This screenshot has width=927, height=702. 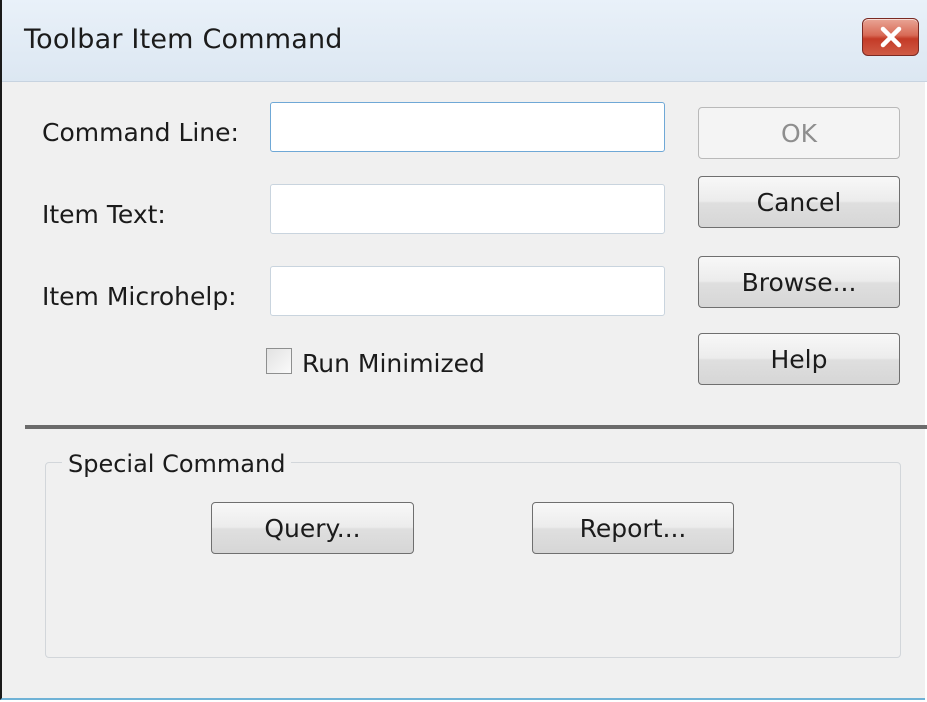 What do you see at coordinates (799, 359) in the screenshot?
I see `help-button: Help` at bounding box center [799, 359].